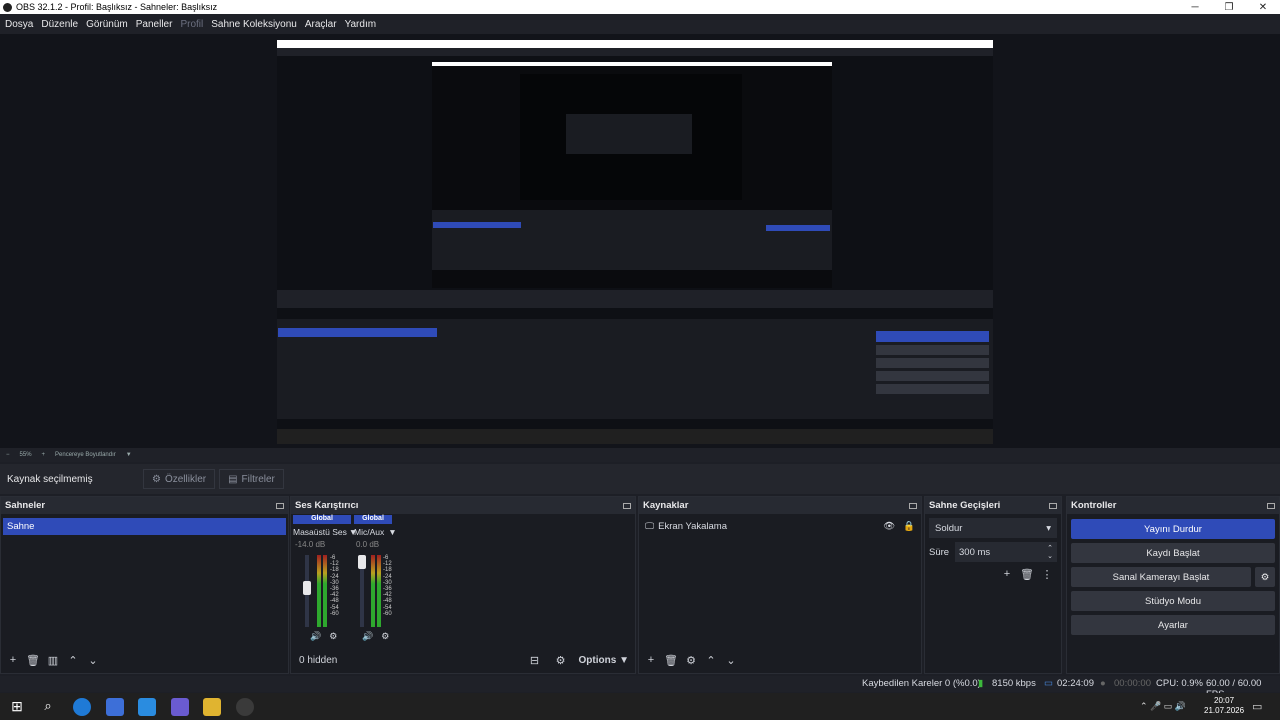 Image resolution: width=1280 pixels, height=720 pixels. Describe the element at coordinates (1050, 552) in the screenshot. I see `spin-arrows-icon: ⌃ ⌄` at that location.